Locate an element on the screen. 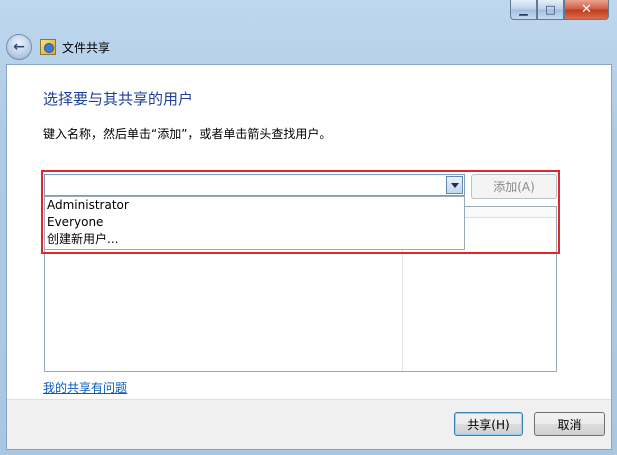  navigation-bar: ← 文件共享 is located at coordinates (58, 47).